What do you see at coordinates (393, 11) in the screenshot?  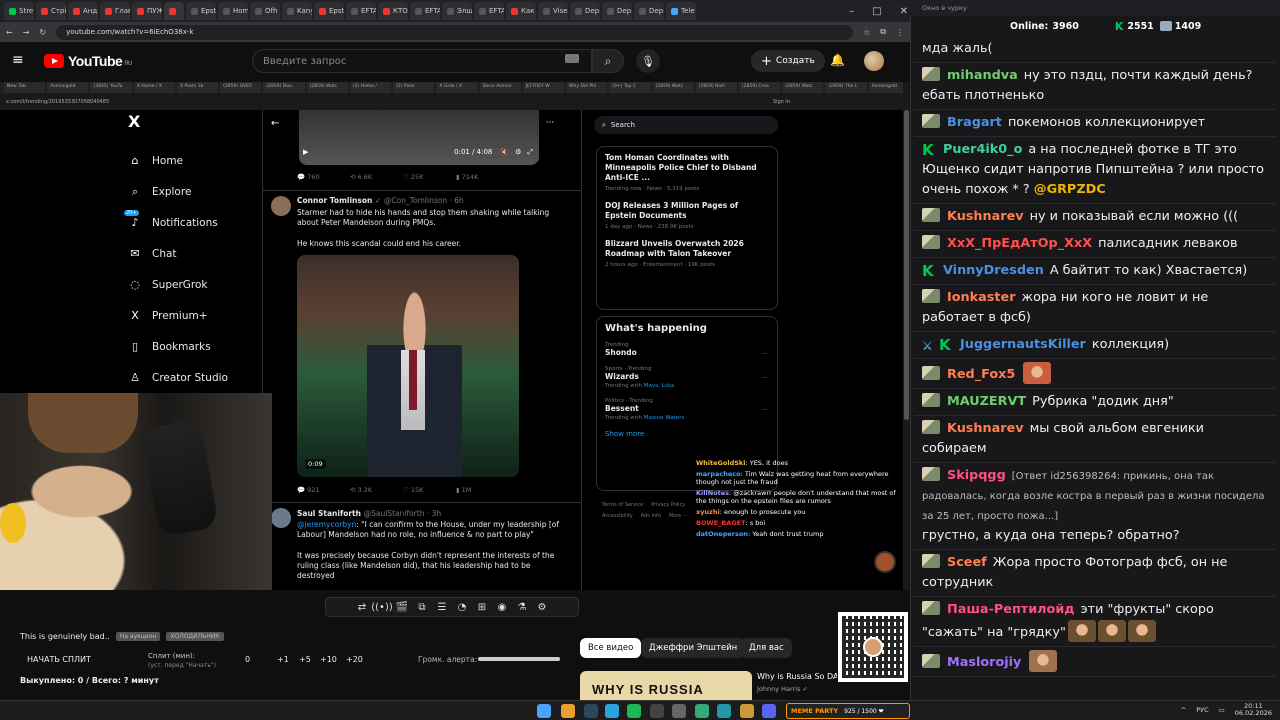 I see `browser-tab: КТО` at bounding box center [393, 11].